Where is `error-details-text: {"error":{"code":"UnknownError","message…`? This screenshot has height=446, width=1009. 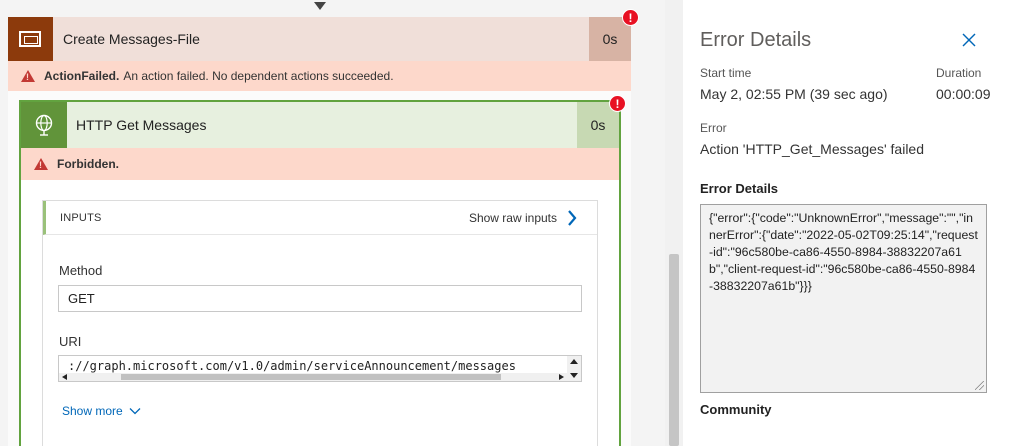 error-details-text: {"error":{"code":"UnknownError","message… is located at coordinates (843, 252).